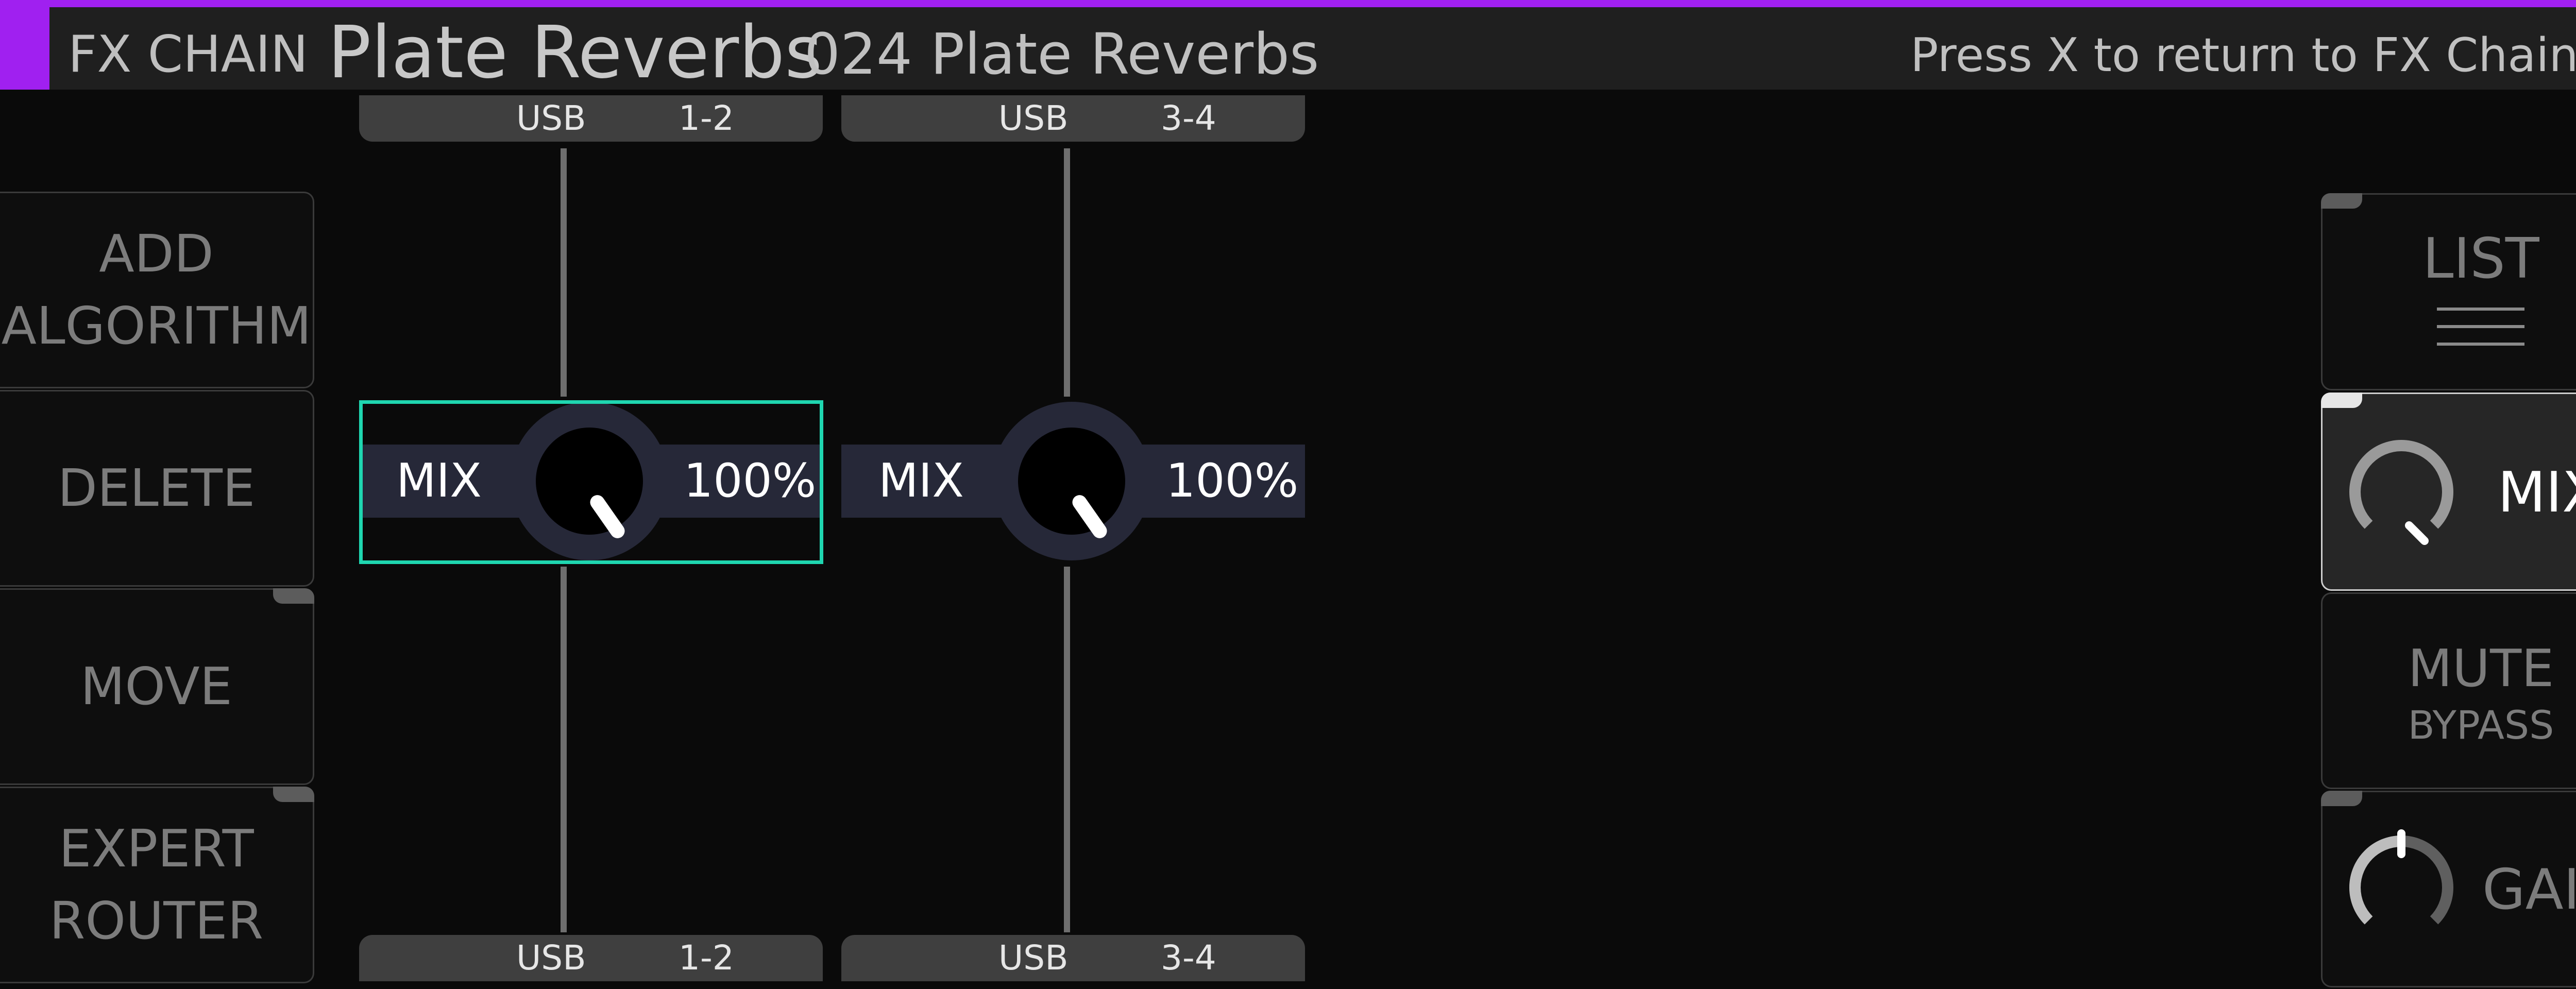 The height and width of the screenshot is (989, 2576). What do you see at coordinates (564, 750) in the screenshot?
I see `chain1-signal-line-bottom` at bounding box center [564, 750].